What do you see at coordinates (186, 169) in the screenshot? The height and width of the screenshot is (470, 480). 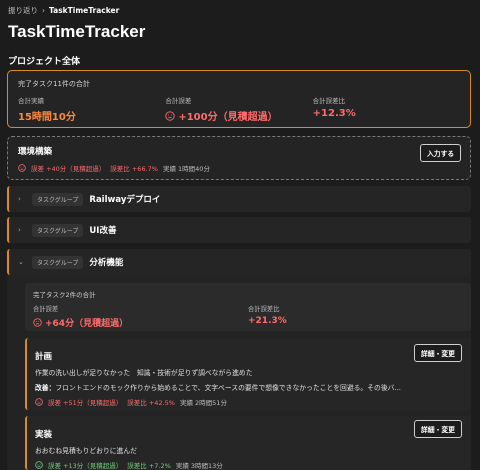 I see `task-actual: 実績 1時間40分` at bounding box center [186, 169].